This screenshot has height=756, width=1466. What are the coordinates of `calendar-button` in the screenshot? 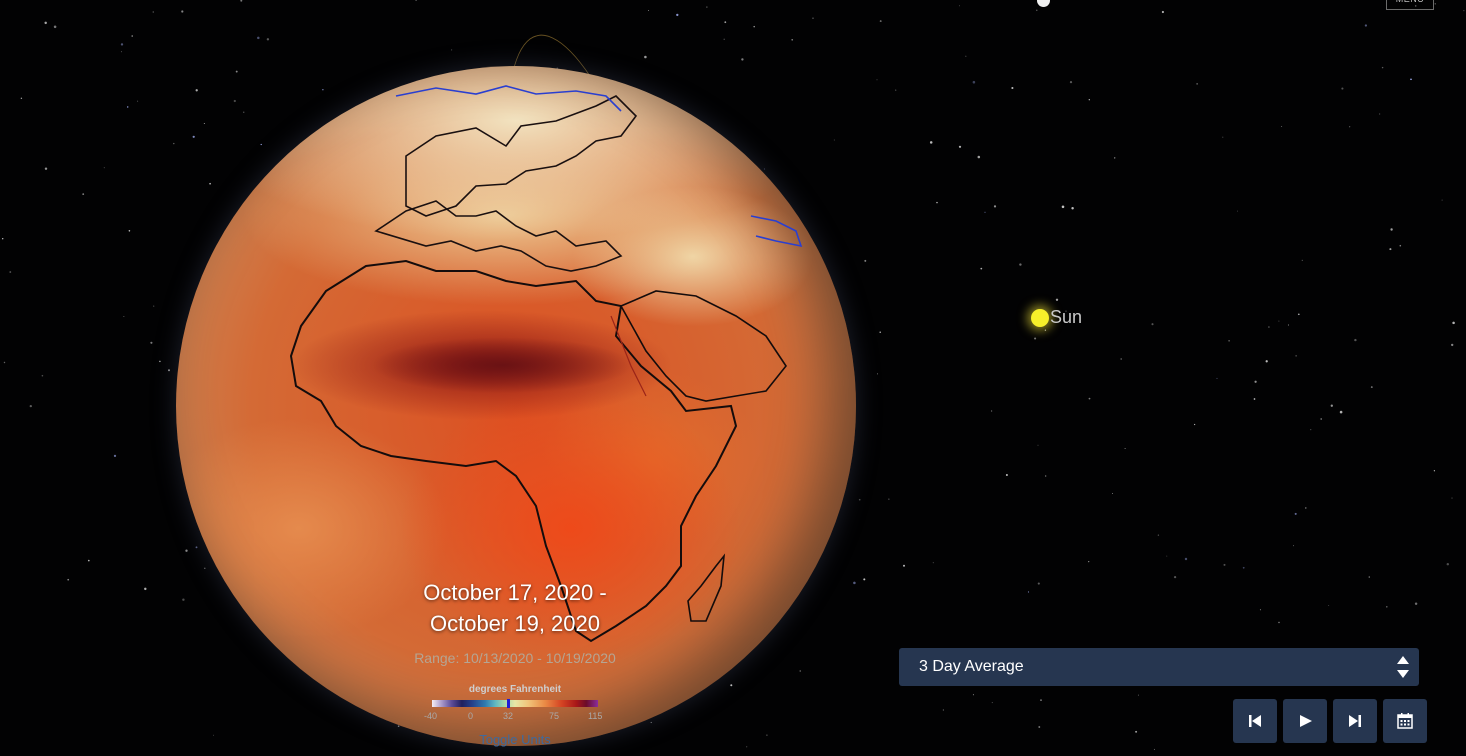 It's located at (1405, 721).